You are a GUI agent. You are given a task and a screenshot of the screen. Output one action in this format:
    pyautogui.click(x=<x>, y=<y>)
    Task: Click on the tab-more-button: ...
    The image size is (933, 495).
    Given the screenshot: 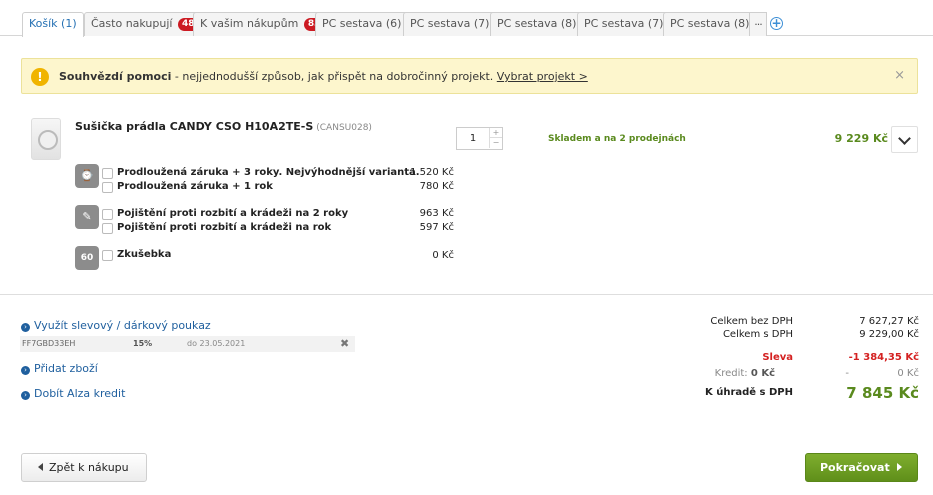 What is the action you would take?
    pyautogui.click(x=758, y=24)
    